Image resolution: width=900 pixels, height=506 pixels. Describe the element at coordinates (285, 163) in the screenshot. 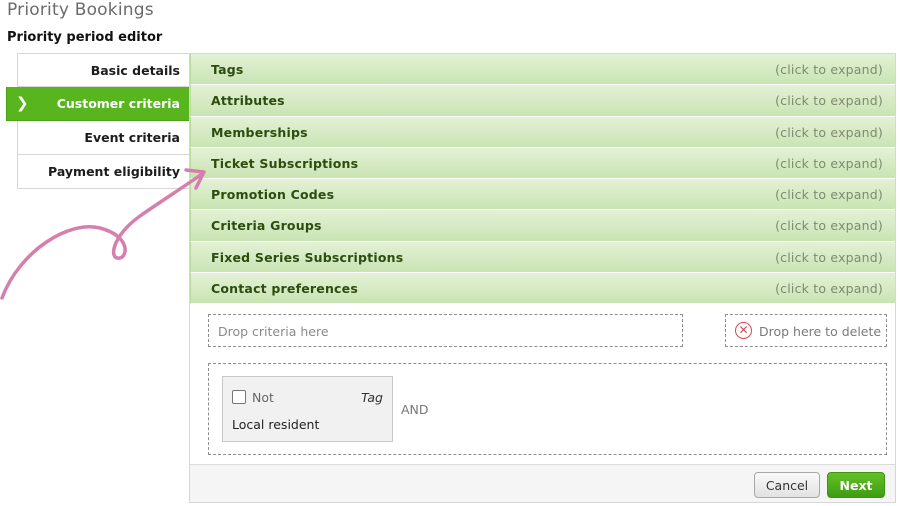

I see `accordion-label: Ticket Subscriptions` at that location.